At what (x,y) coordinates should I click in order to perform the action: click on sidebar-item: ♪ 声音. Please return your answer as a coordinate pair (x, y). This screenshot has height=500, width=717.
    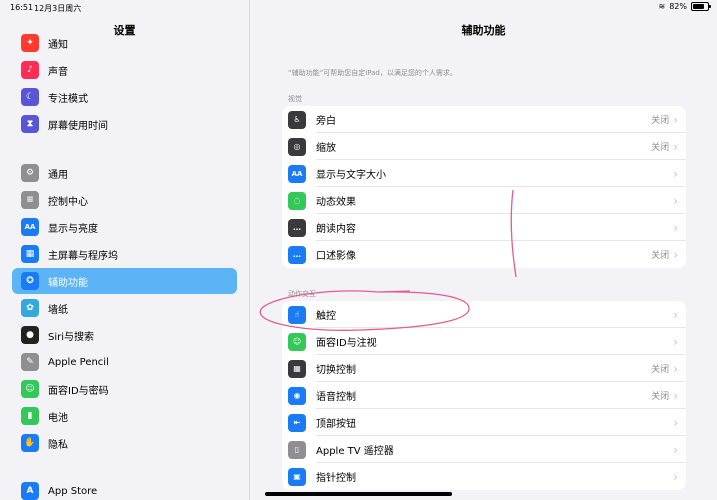
    Looking at the image, I should click on (124, 70).